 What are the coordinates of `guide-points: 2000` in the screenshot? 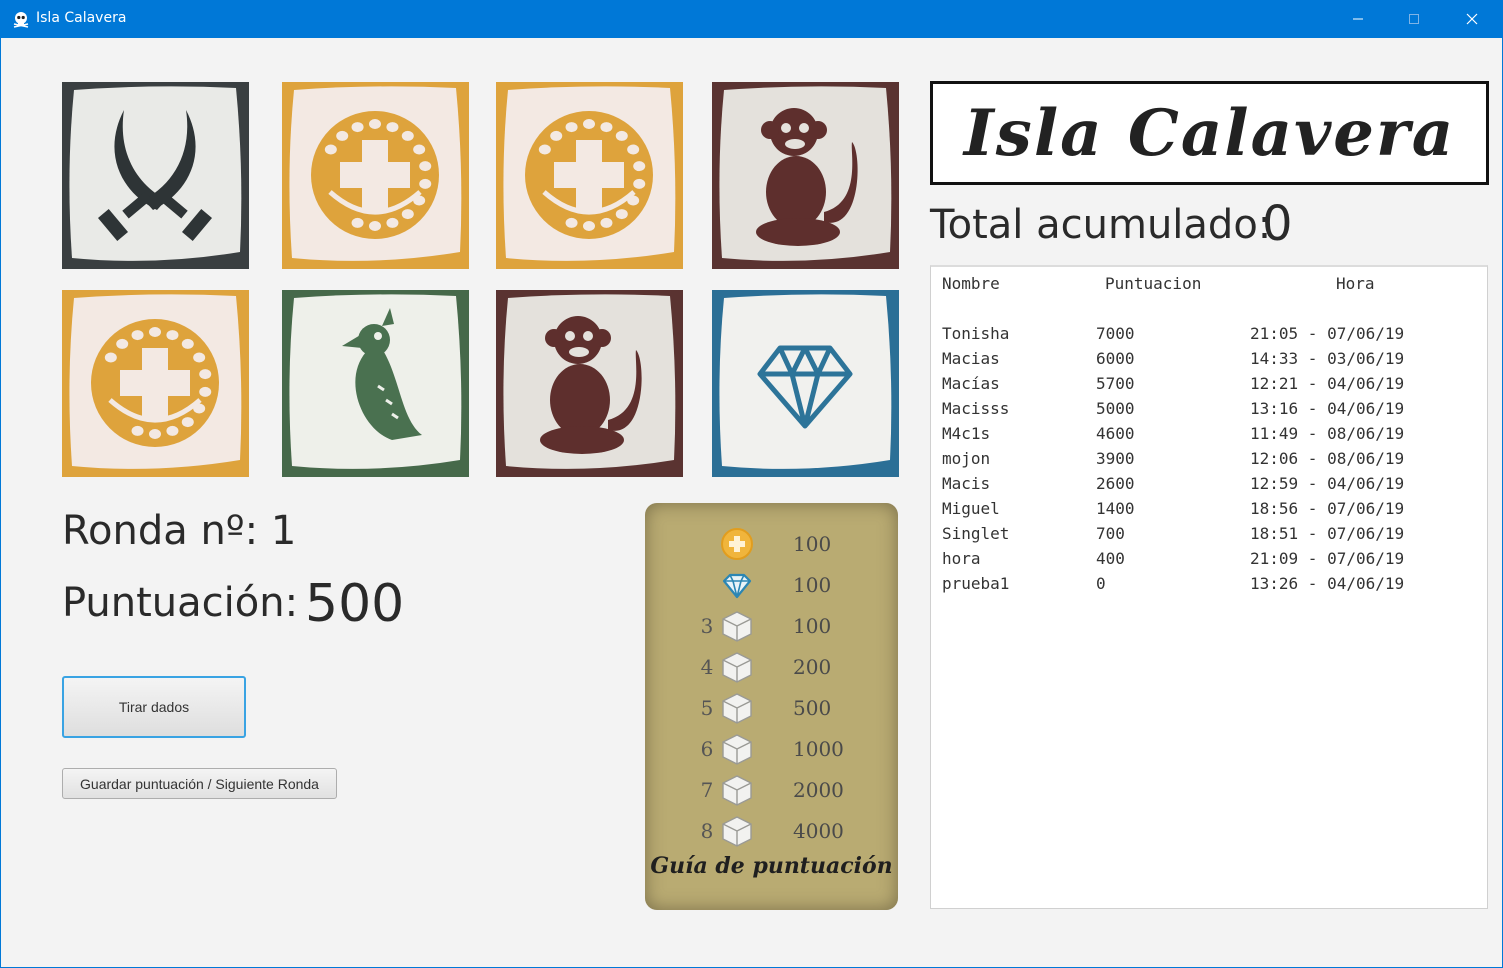 It's located at (818, 790).